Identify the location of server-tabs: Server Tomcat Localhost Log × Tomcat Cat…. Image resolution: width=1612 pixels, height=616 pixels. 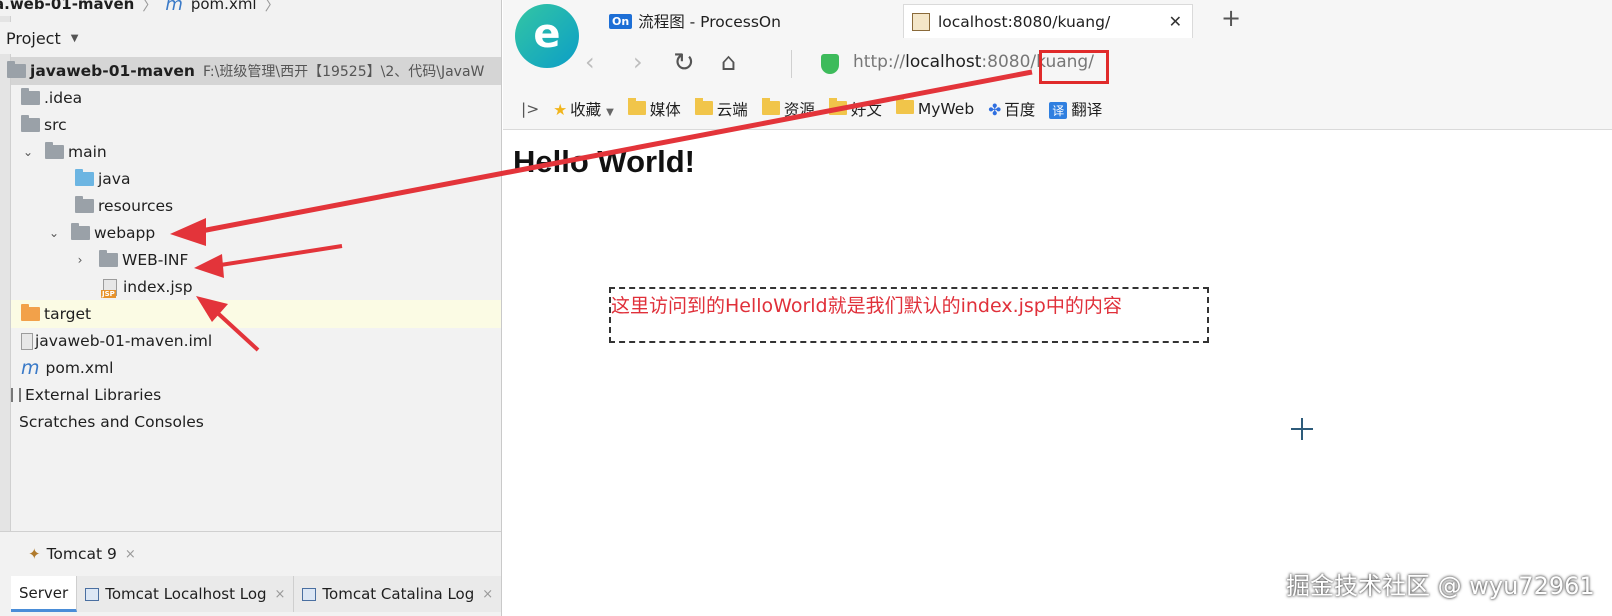
(256, 596).